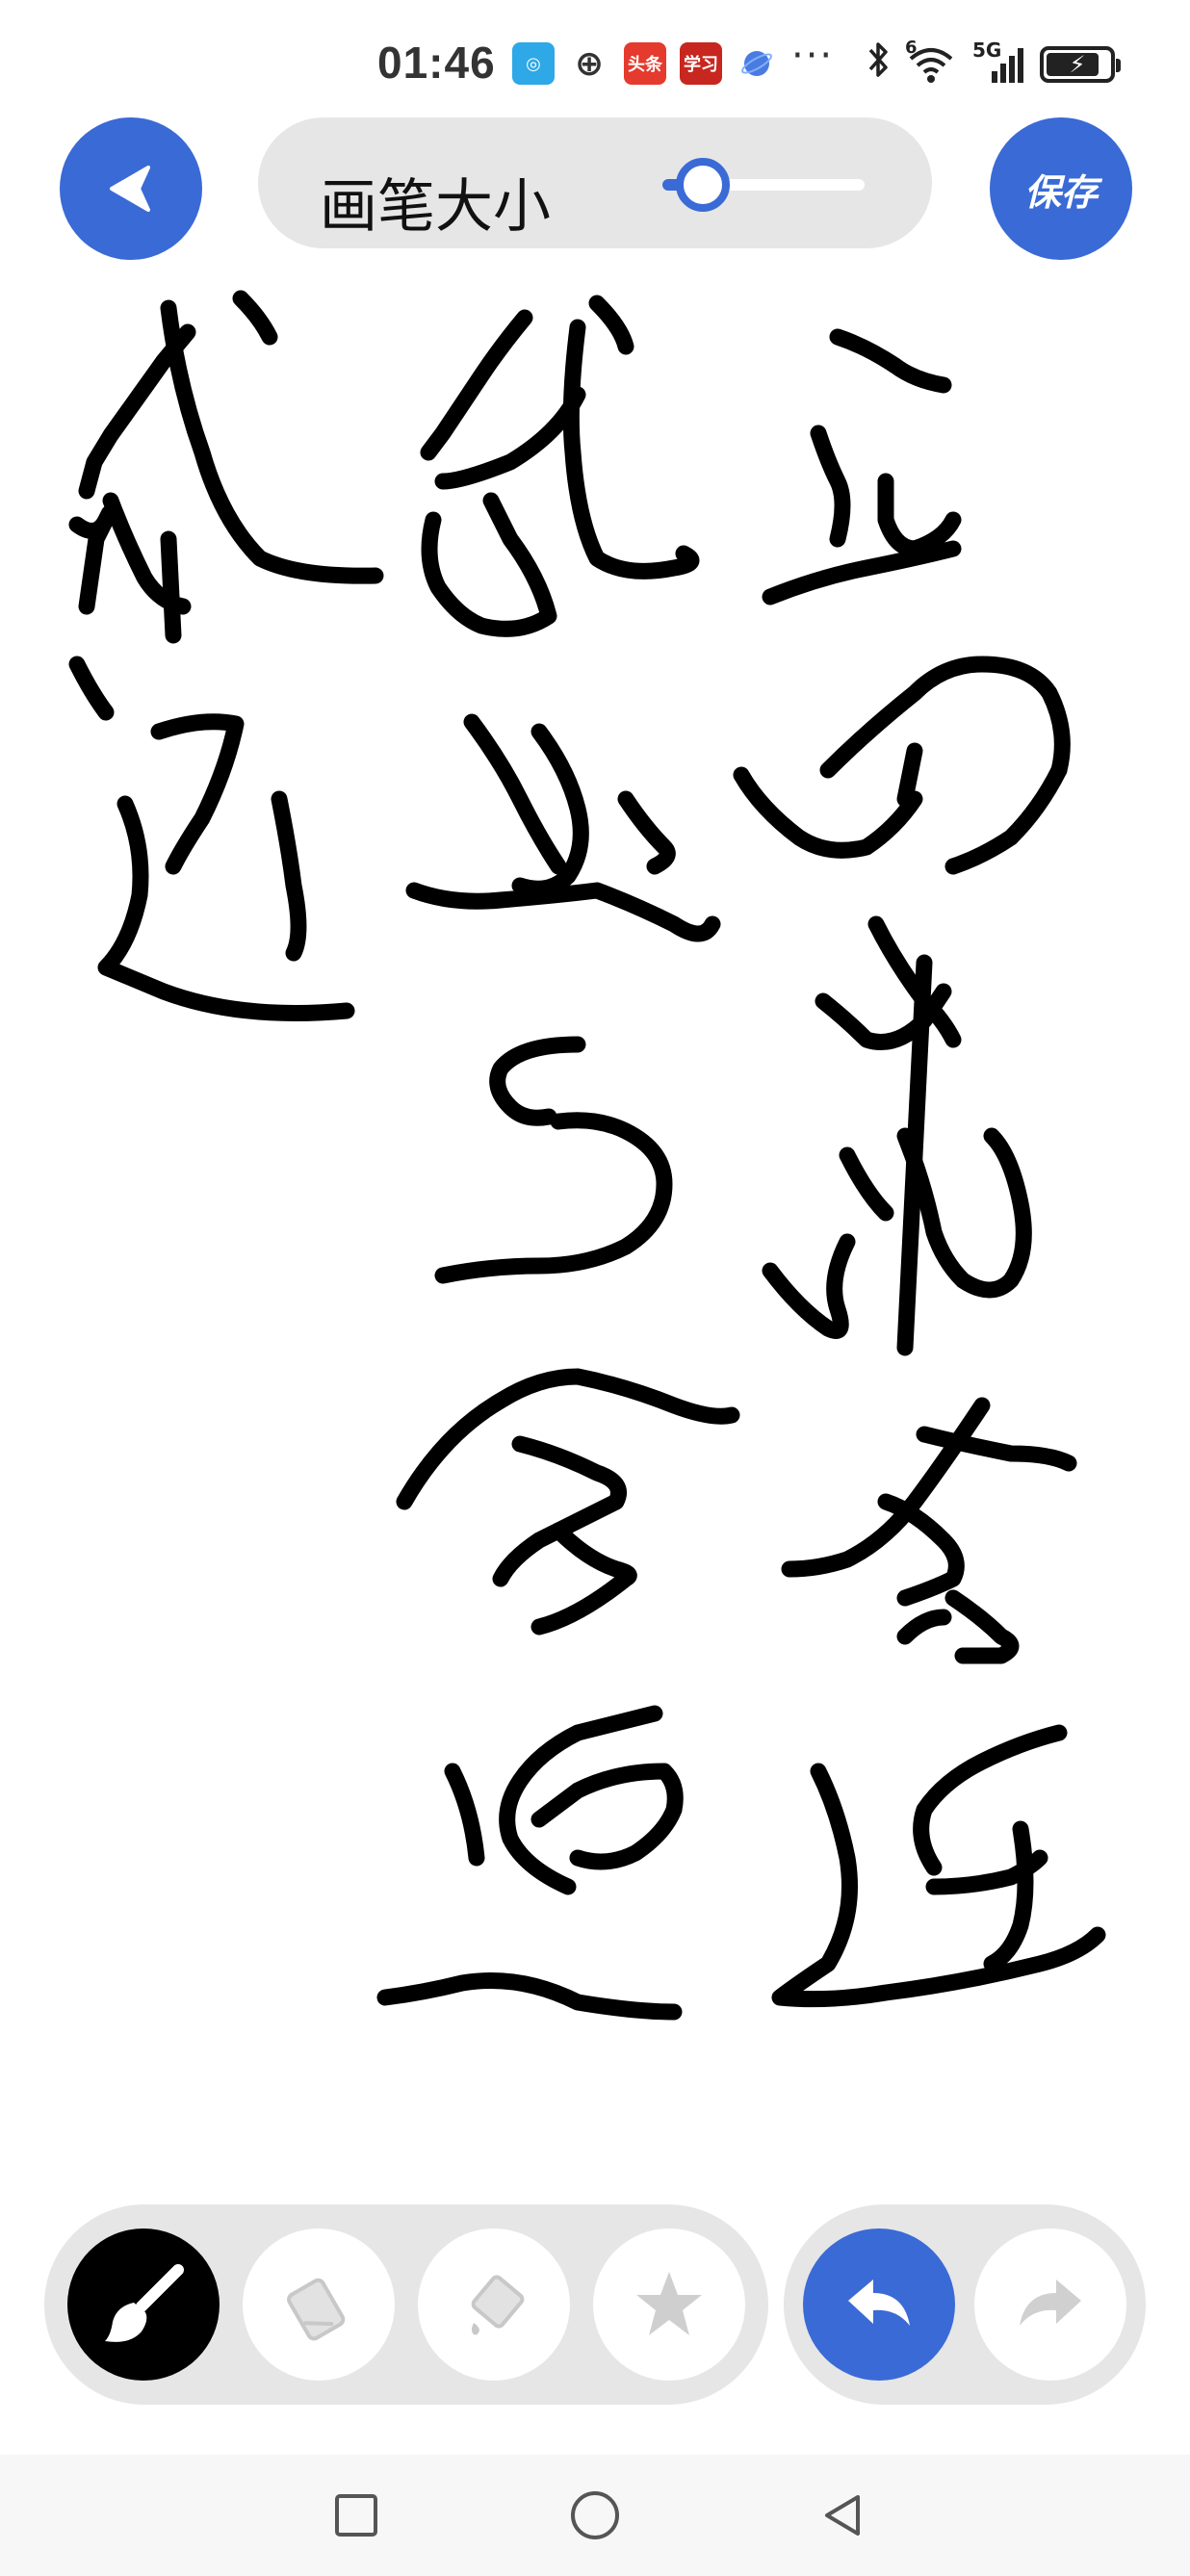  I want to click on undo-button, so click(879, 2304).